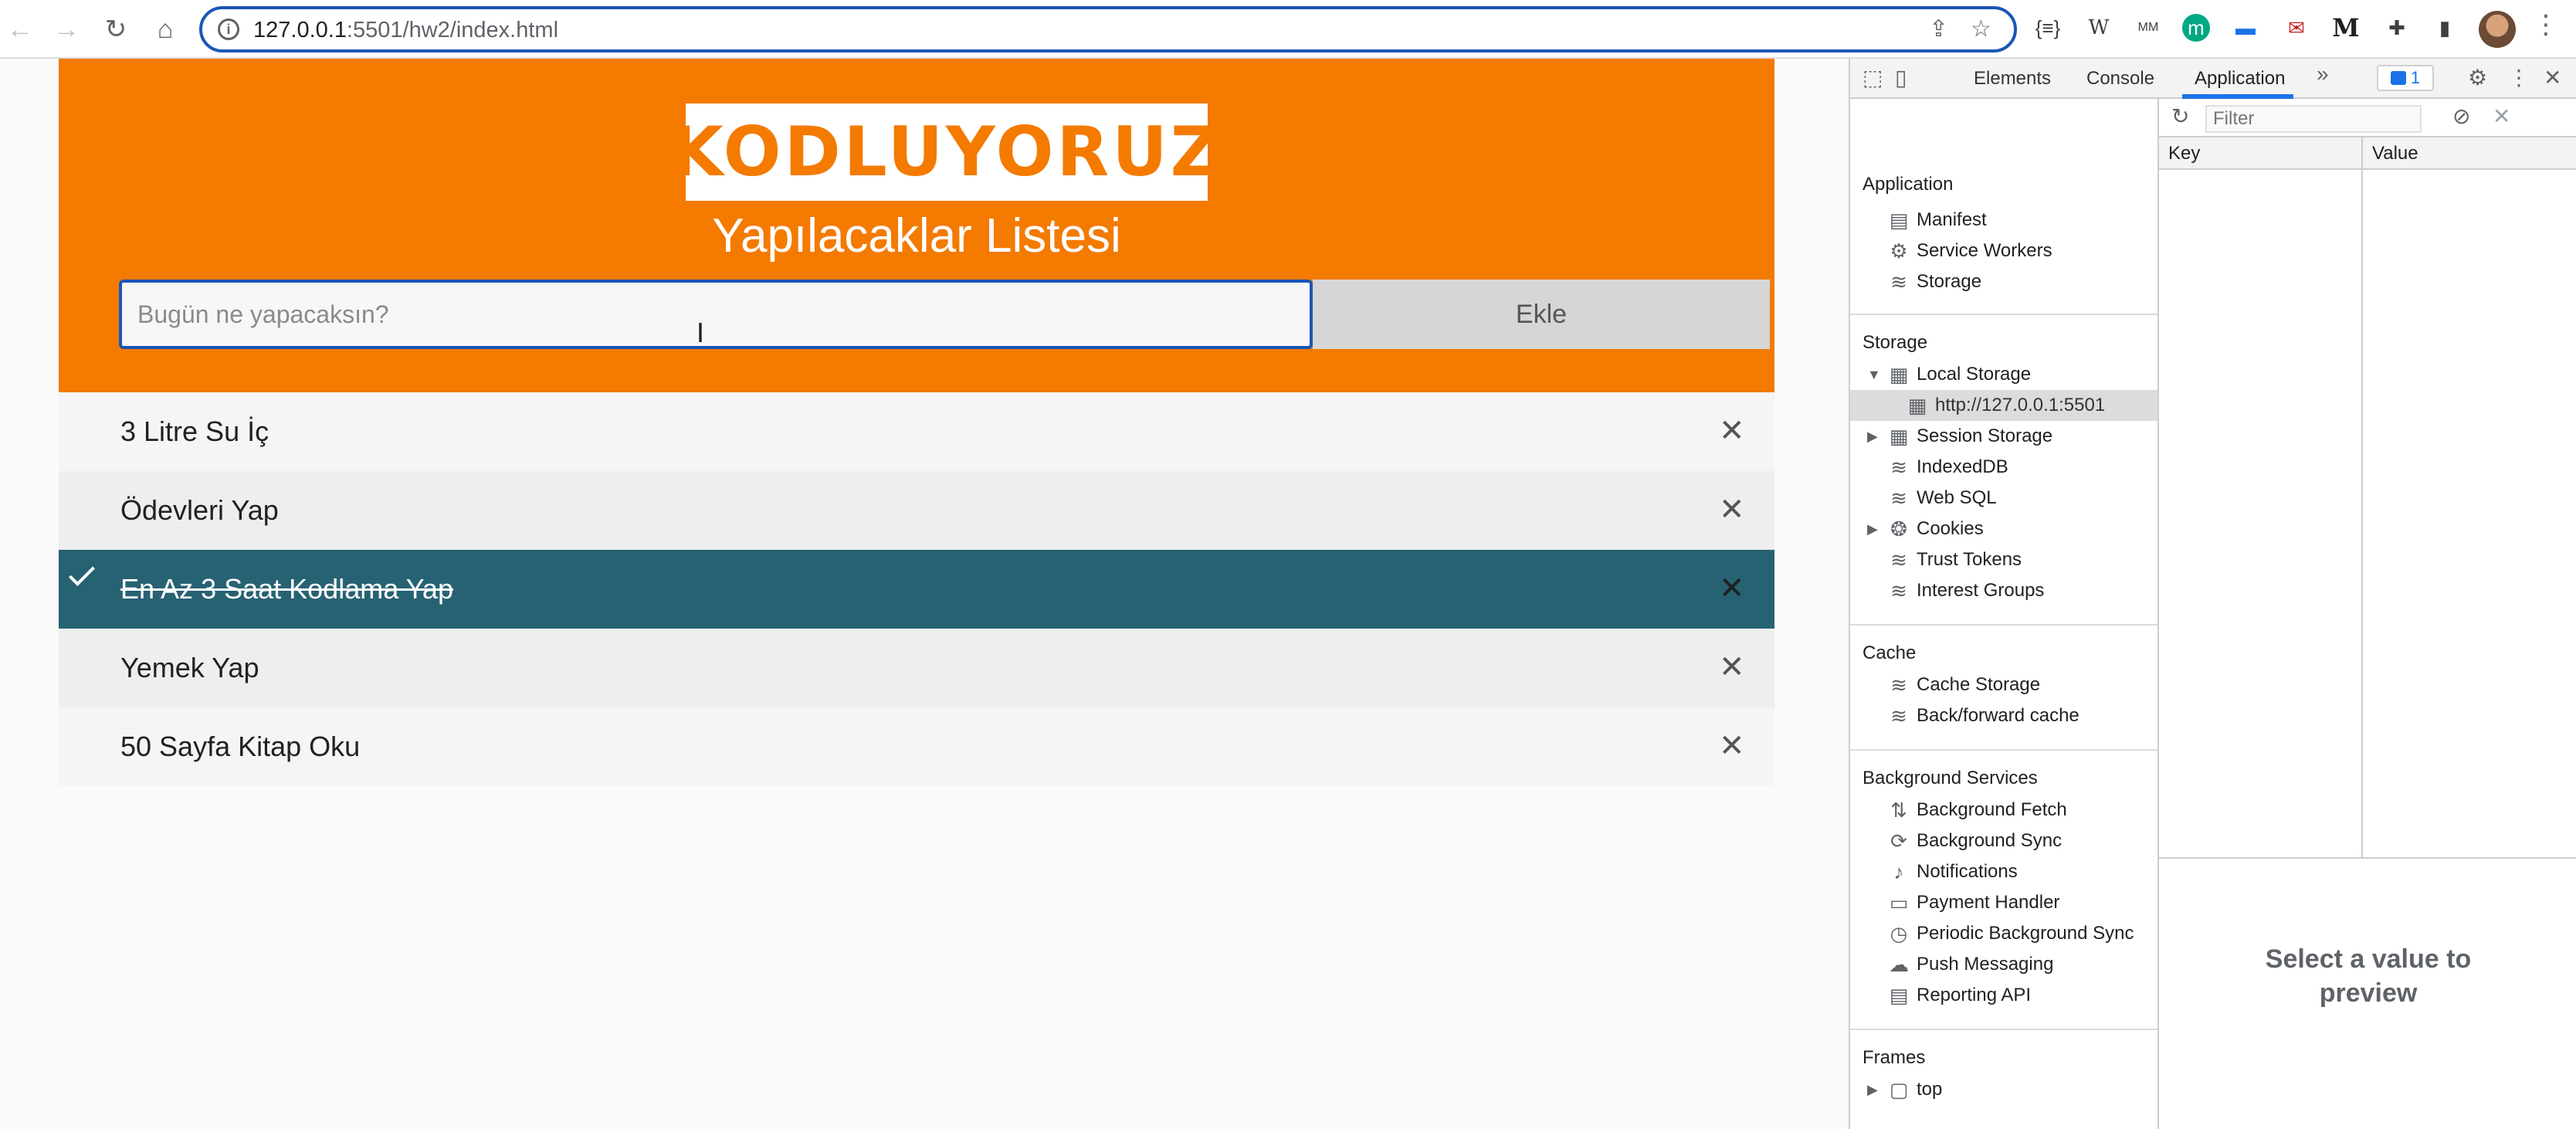  Describe the element at coordinates (2184, 153) in the screenshot. I see `key-column-header: Key` at that location.